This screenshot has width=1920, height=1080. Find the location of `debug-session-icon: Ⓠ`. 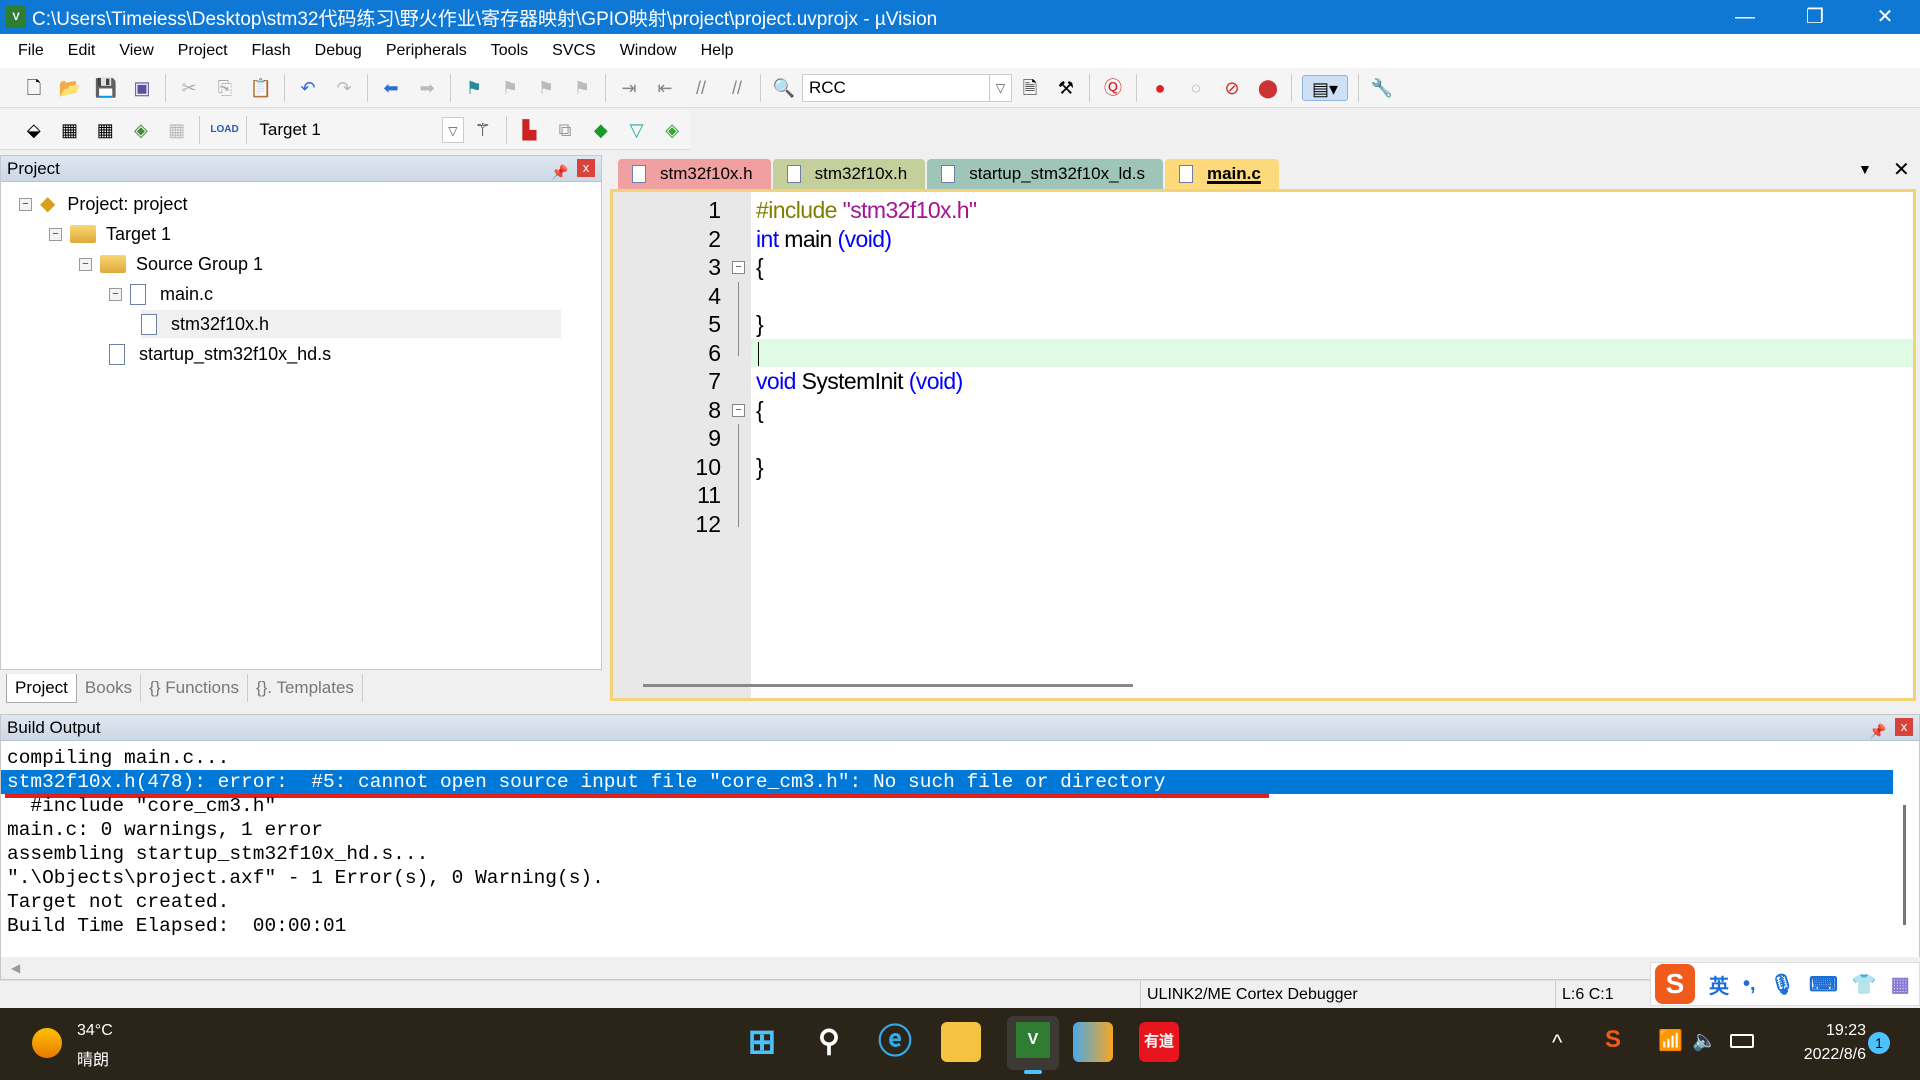

debug-session-icon: Ⓠ is located at coordinates (1113, 88).